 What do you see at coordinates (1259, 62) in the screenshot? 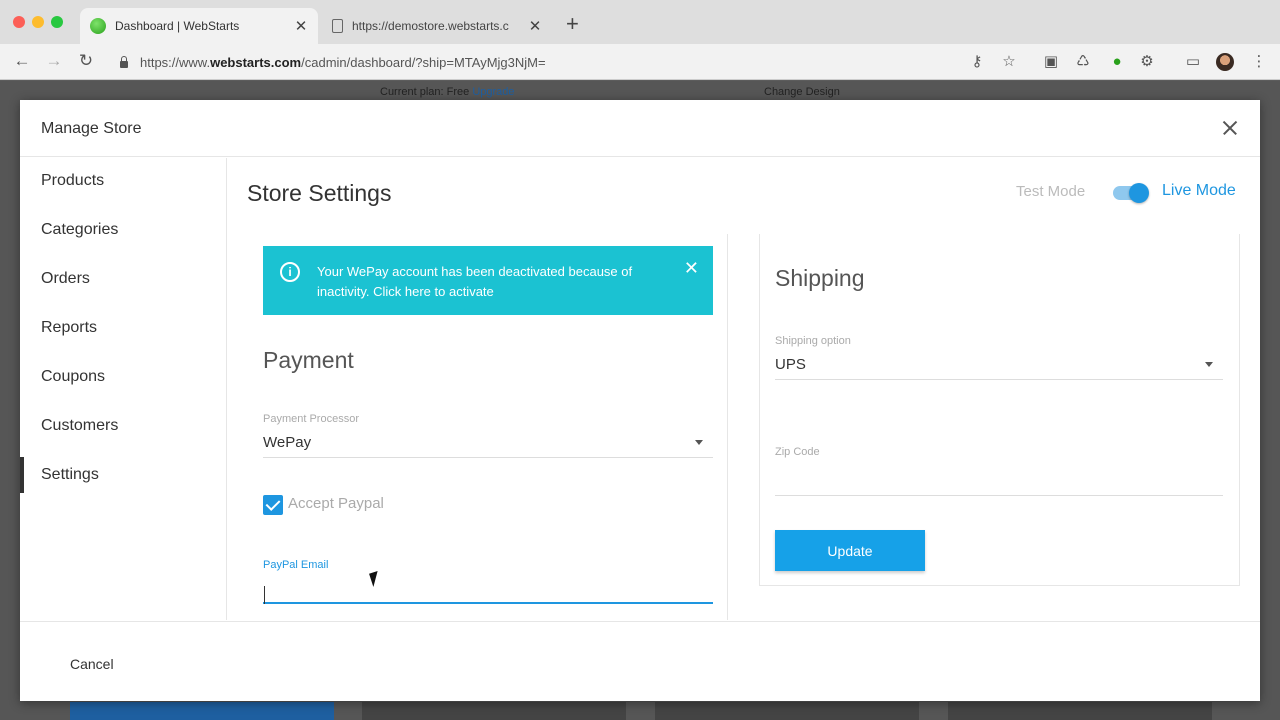
I see `kebab-menu-icon: ⋮` at bounding box center [1259, 62].